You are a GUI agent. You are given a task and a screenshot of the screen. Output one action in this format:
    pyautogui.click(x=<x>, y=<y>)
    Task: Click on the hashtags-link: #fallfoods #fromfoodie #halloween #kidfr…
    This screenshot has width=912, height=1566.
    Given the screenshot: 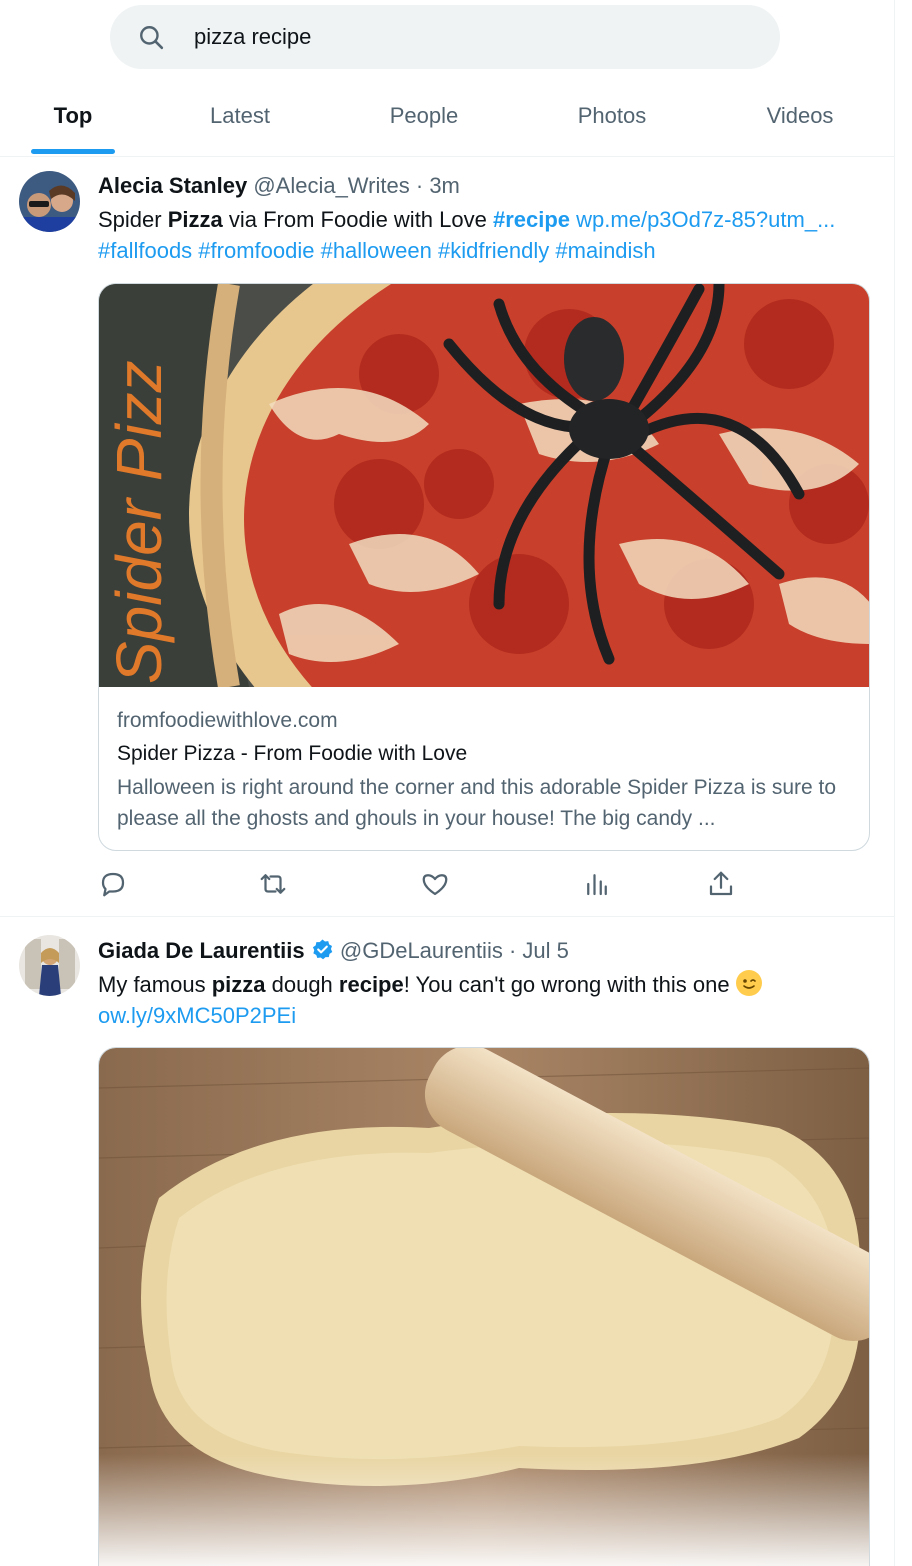 What is the action you would take?
    pyautogui.click(x=377, y=250)
    